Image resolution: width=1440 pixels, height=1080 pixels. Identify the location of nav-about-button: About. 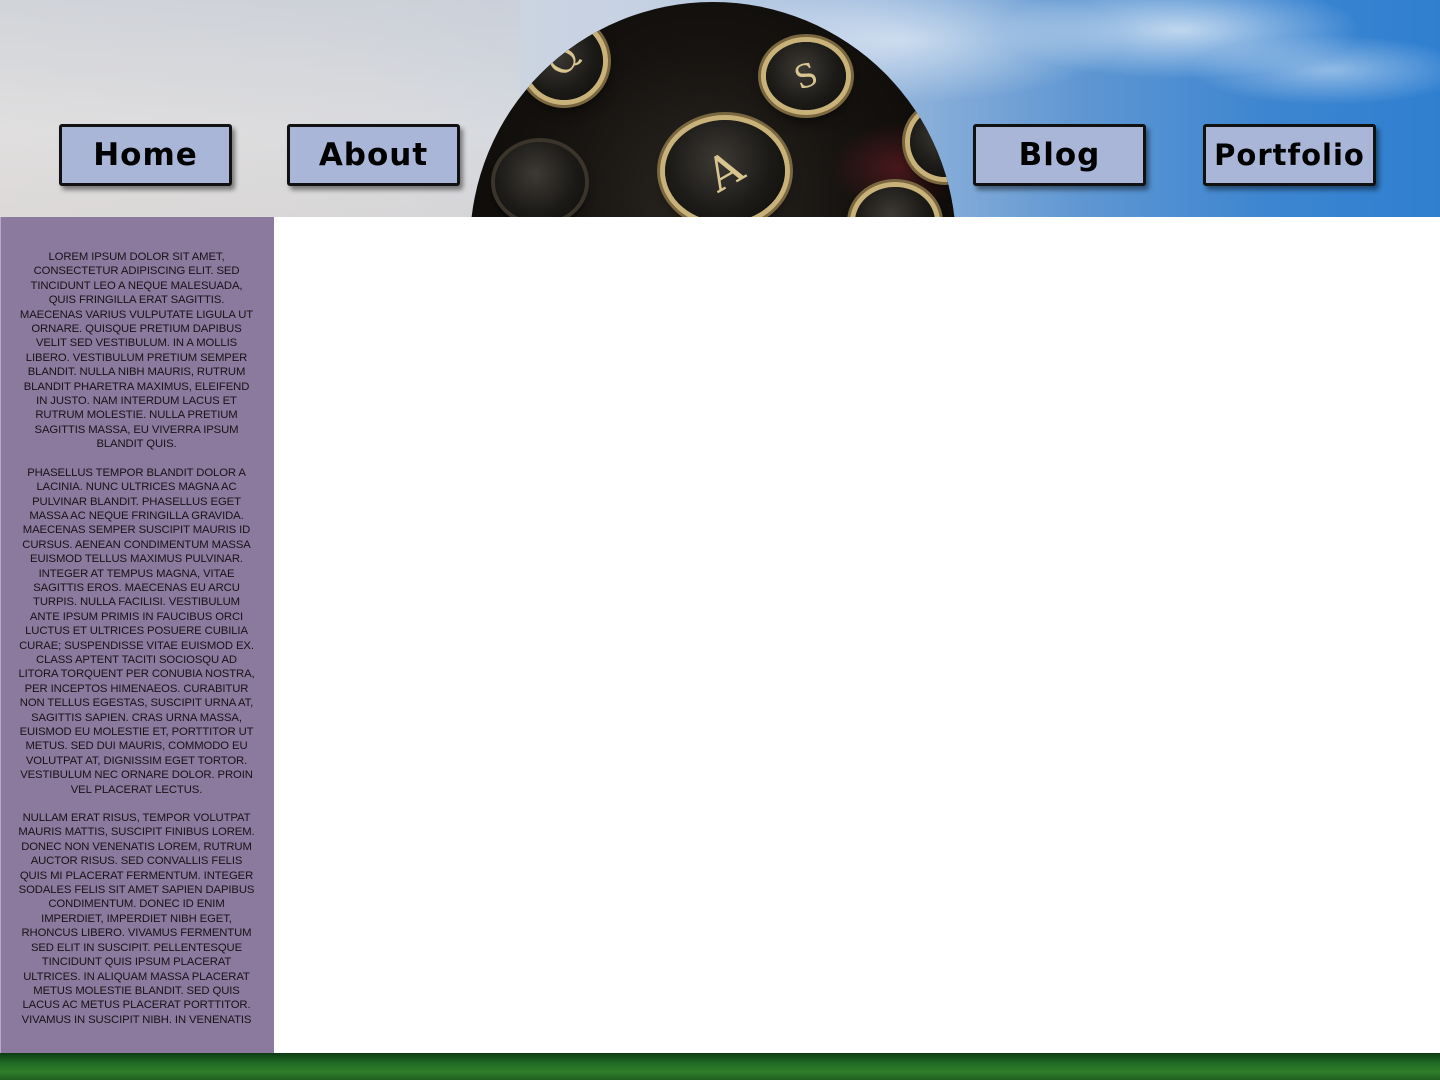
(373, 155).